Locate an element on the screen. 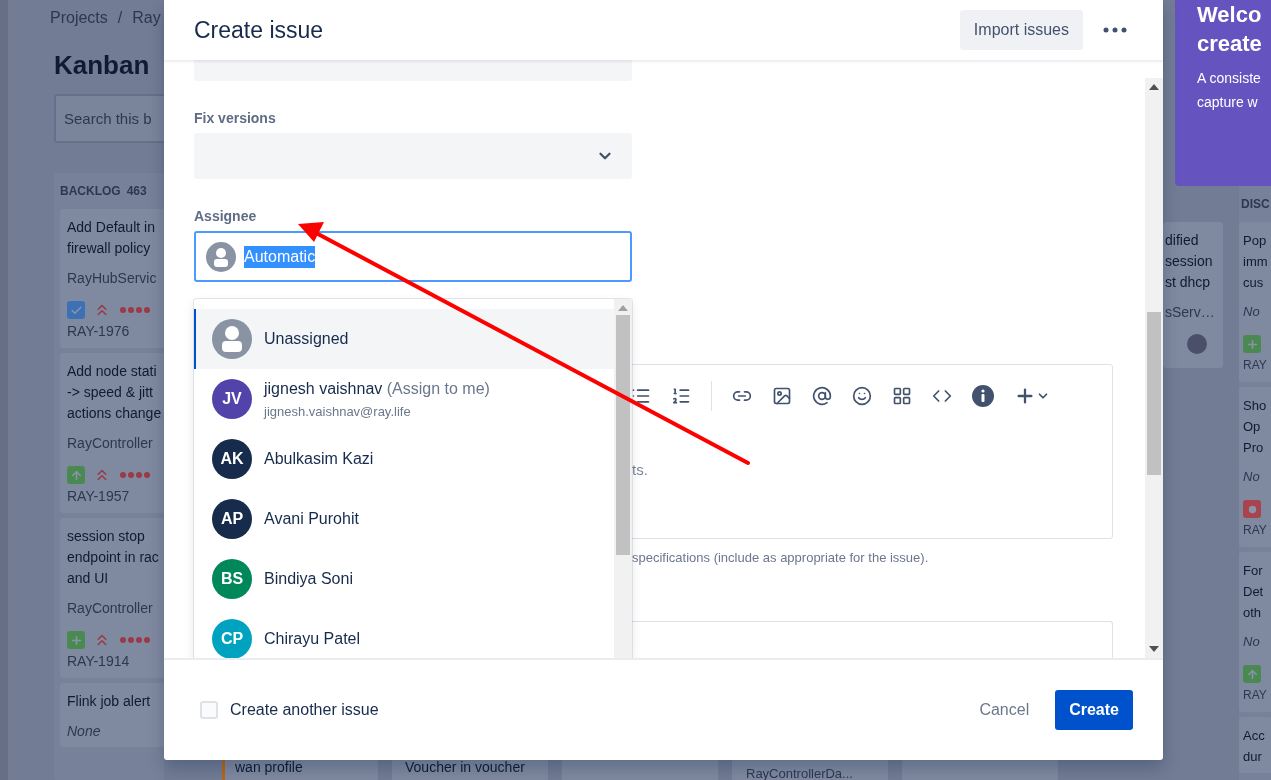  welcome-text: capture w is located at coordinates (1228, 102).